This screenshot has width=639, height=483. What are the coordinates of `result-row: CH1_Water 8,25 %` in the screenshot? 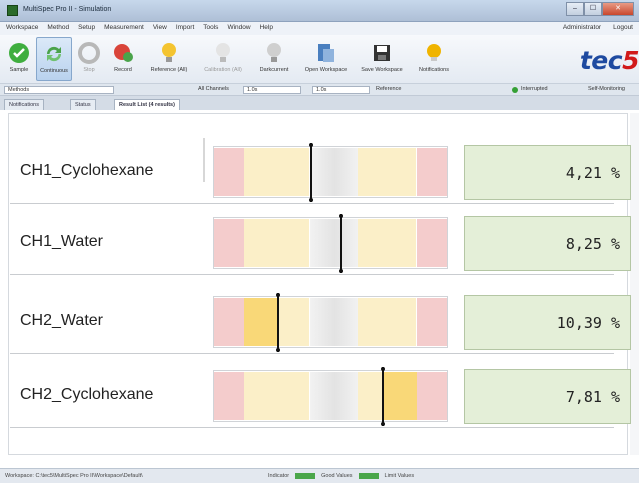 It's located at (320, 243).